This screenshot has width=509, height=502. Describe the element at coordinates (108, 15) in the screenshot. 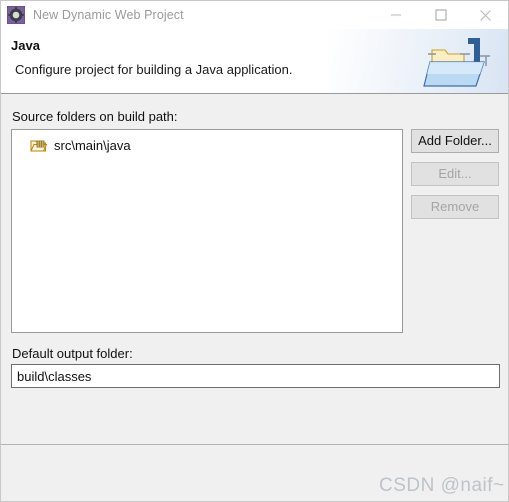

I see `window-title: New Dynamic Web Project` at that location.